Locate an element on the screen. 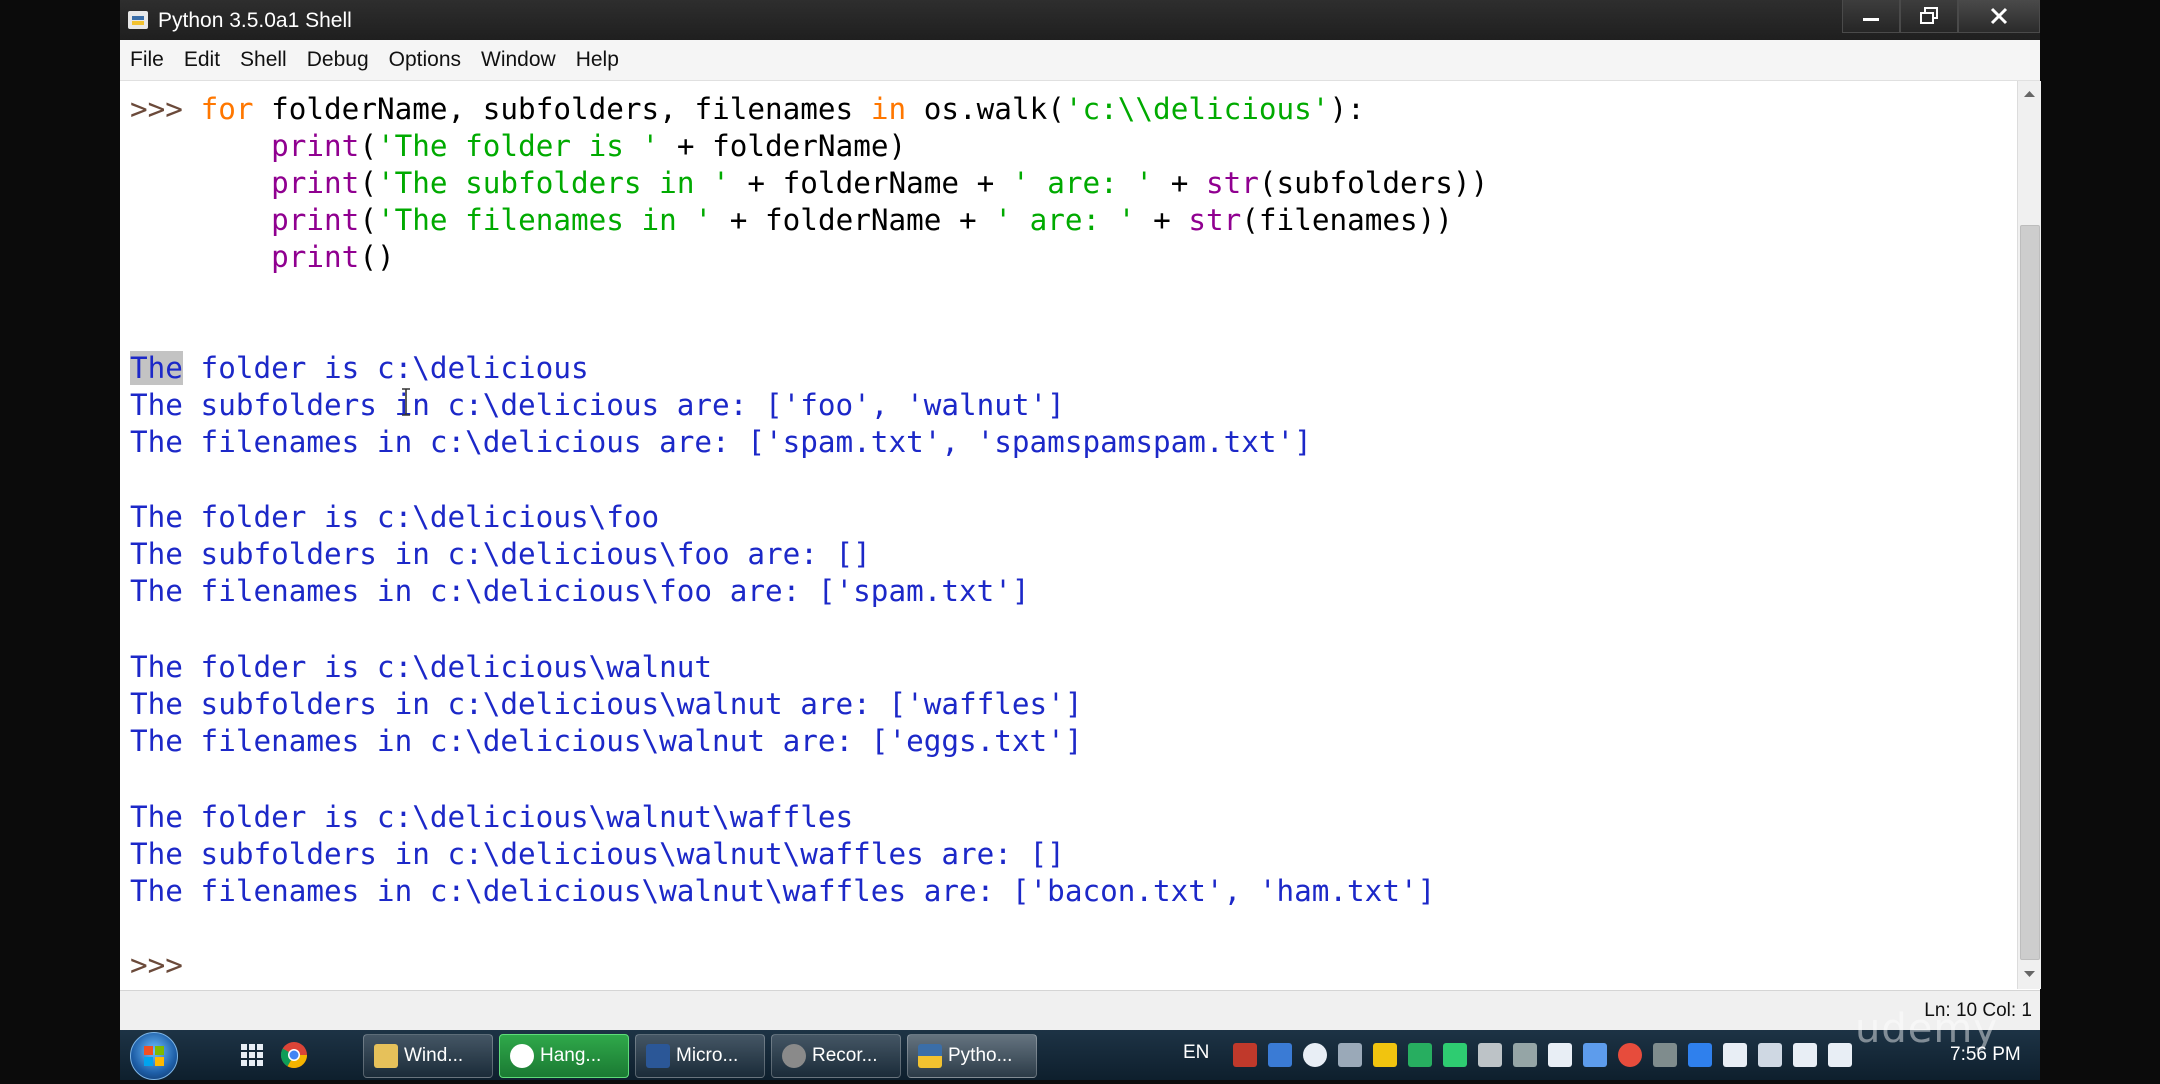 The height and width of the screenshot is (1084, 2160). volume-icon is located at coordinates (1840, 1055).